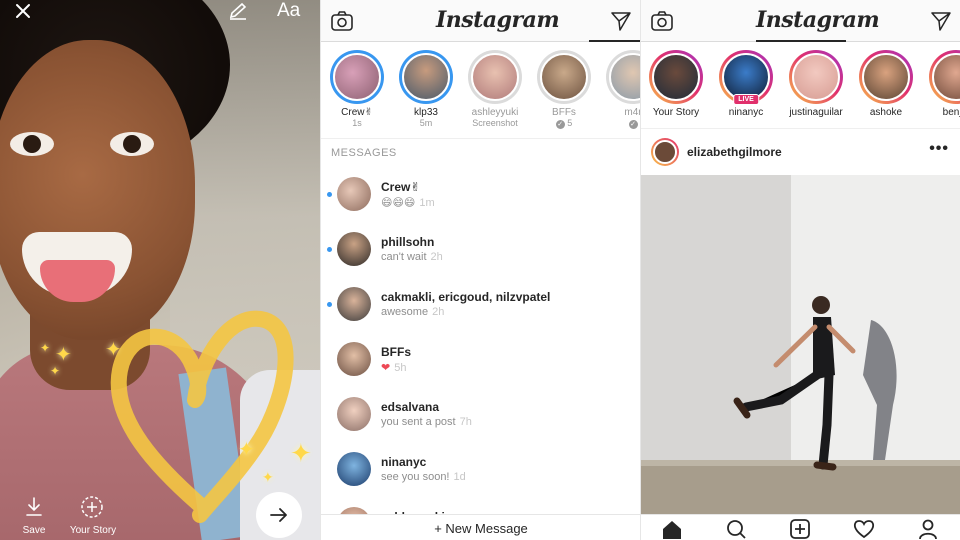  Describe the element at coordinates (800, 153) in the screenshot. I see `post-header: elizabethgilmore •••` at that location.